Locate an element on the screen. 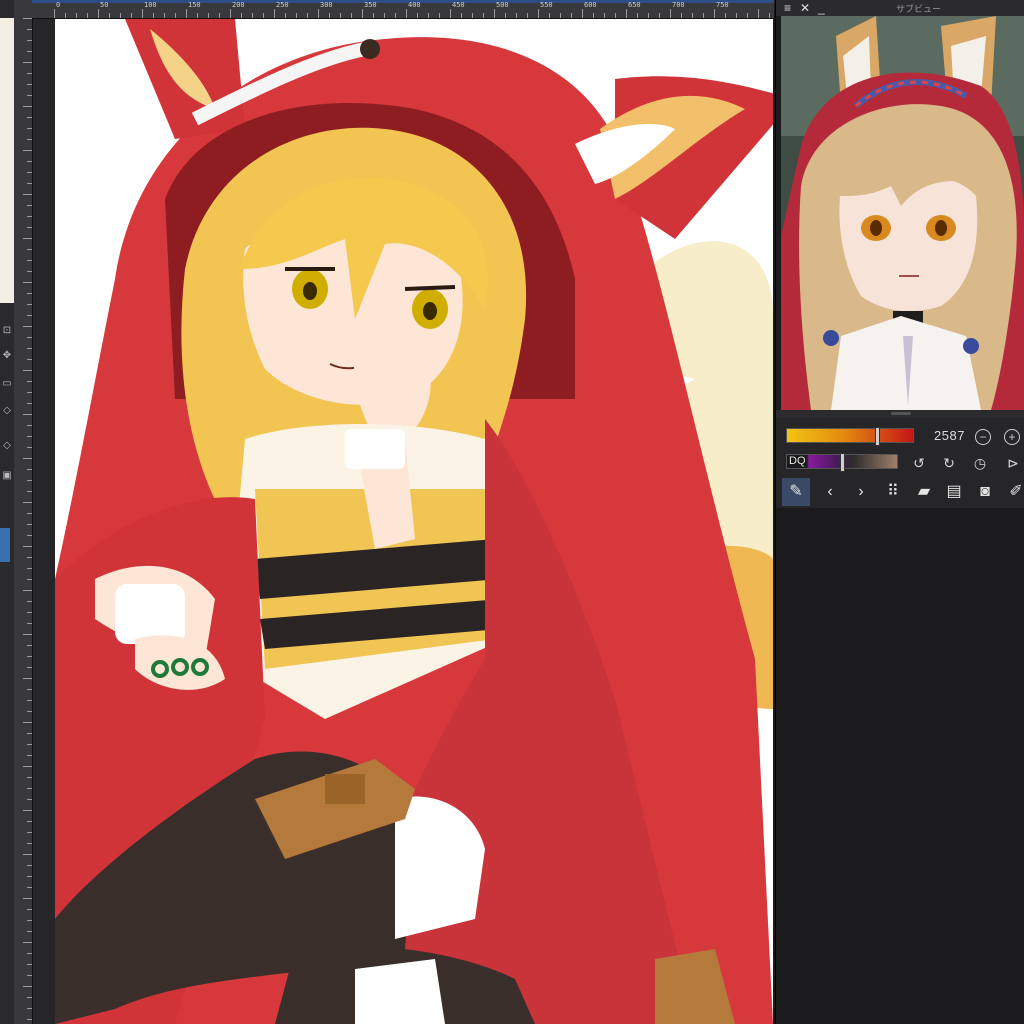 Image resolution: width=1024 pixels, height=1024 pixels. diamond-icon: ◇ is located at coordinates (7, 446).